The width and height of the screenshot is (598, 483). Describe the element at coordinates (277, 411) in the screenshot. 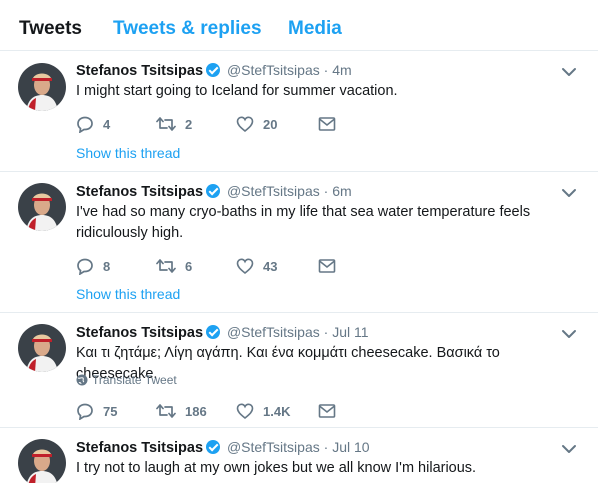

I see `like-count: 1.4K` at that location.